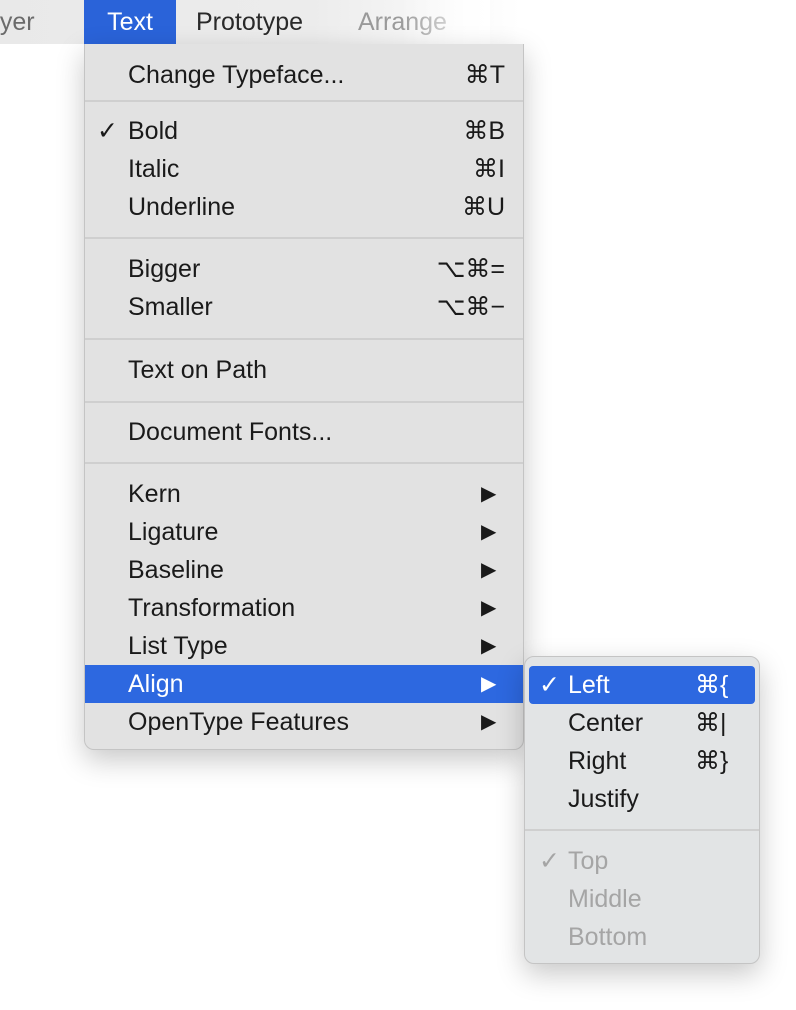 This screenshot has width=796, height=1010. What do you see at coordinates (712, 761) in the screenshot?
I see `submenu-item-shortcut: ⌘}` at bounding box center [712, 761].